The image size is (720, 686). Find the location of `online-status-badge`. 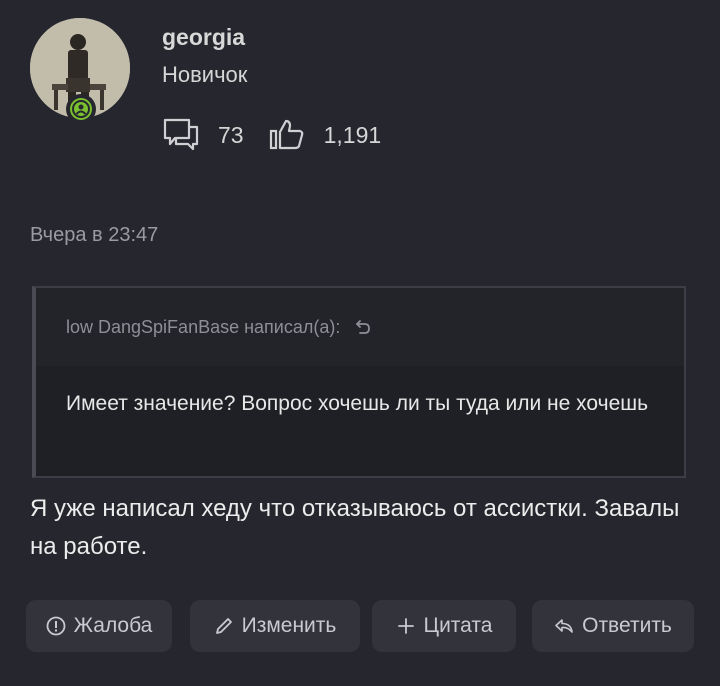

online-status-badge is located at coordinates (81, 109).